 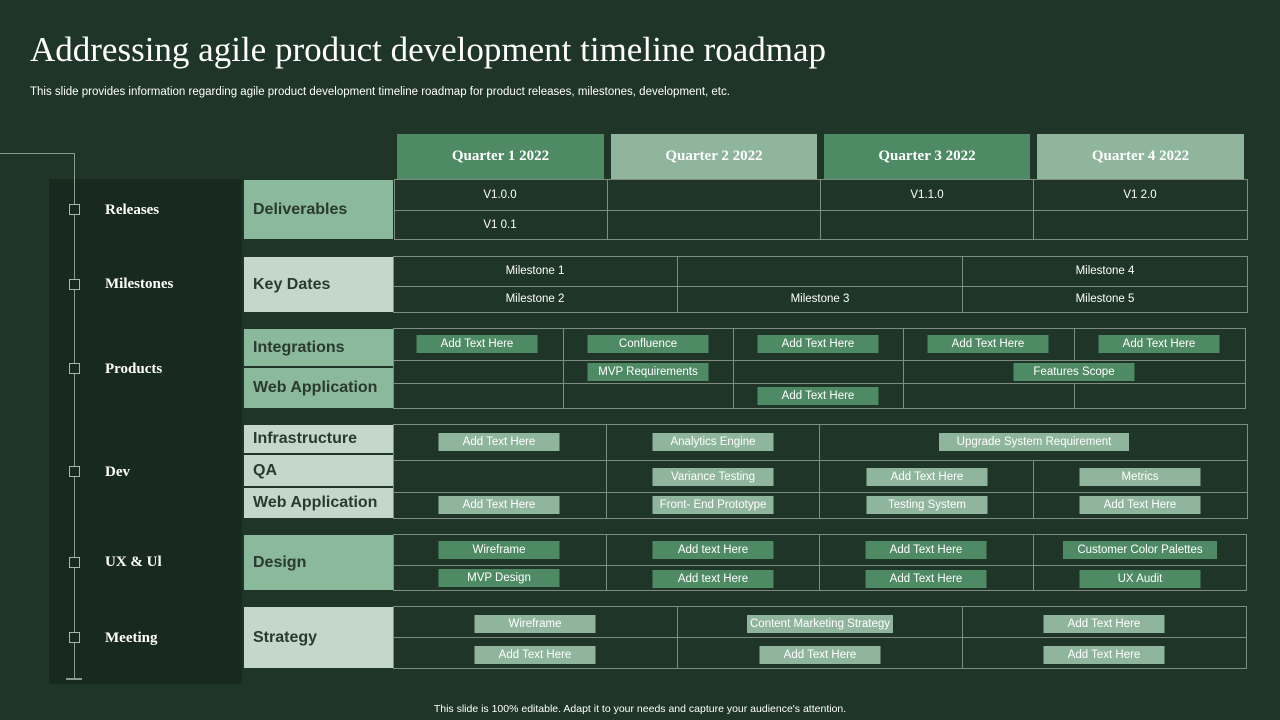 What do you see at coordinates (714, 156) in the screenshot?
I see `quarter-header-2: Quarter 2 2022` at bounding box center [714, 156].